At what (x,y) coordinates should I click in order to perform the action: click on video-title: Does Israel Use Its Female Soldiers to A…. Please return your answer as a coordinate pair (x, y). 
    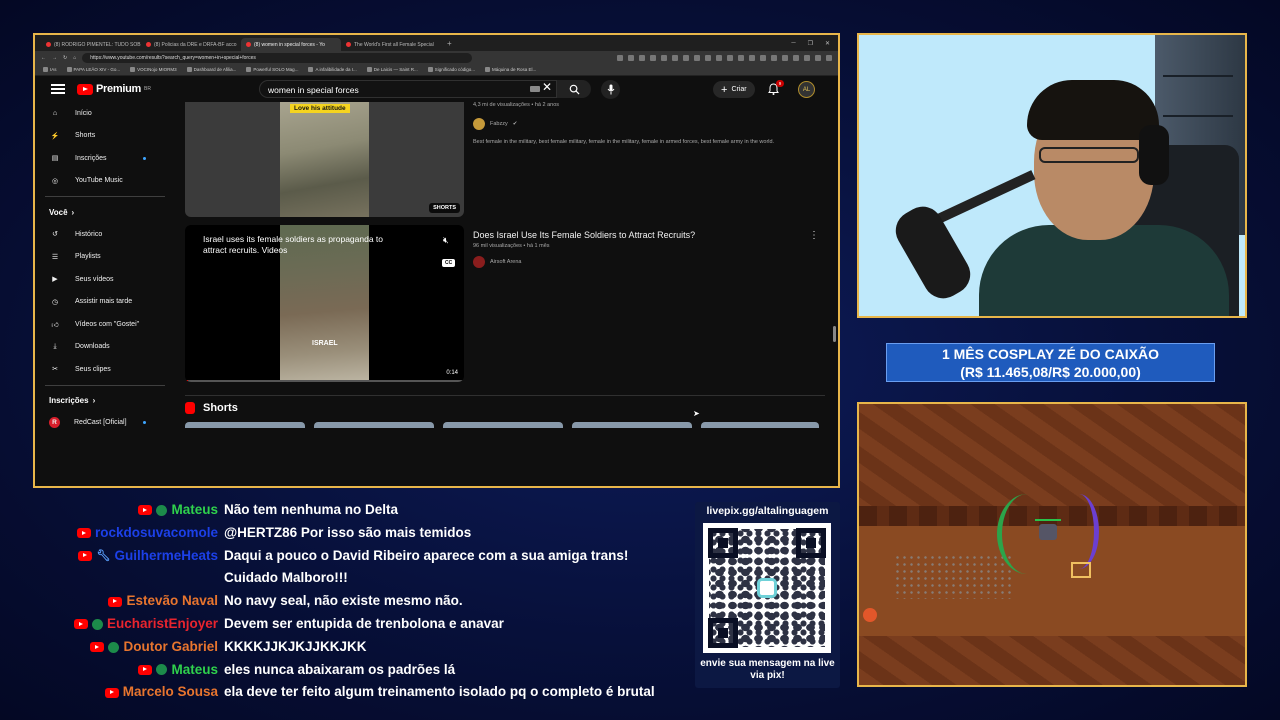
    Looking at the image, I should click on (584, 235).